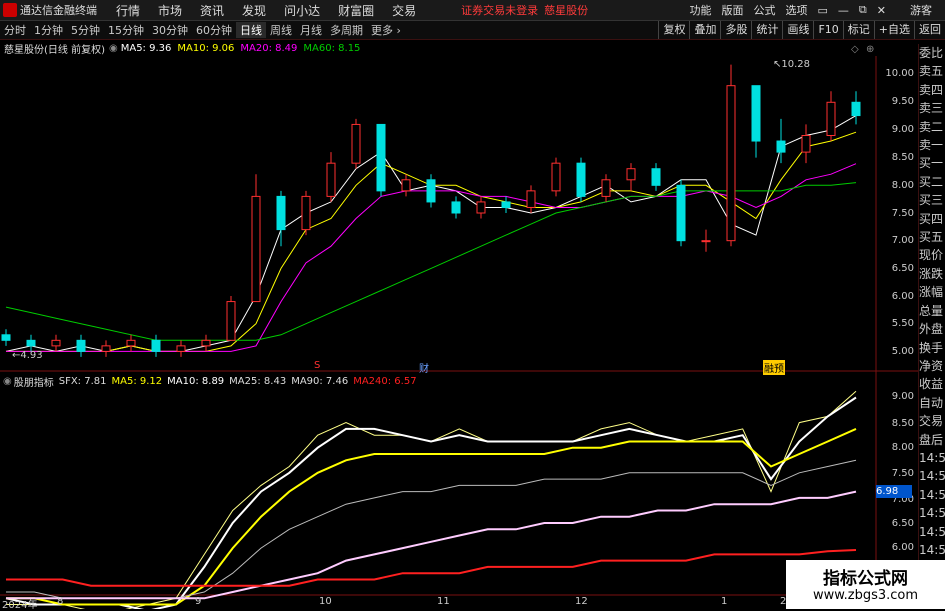 The height and width of the screenshot is (611, 945). What do you see at coordinates (932, 421) in the screenshot?
I see `side-panel-row: 交易` at bounding box center [932, 421].